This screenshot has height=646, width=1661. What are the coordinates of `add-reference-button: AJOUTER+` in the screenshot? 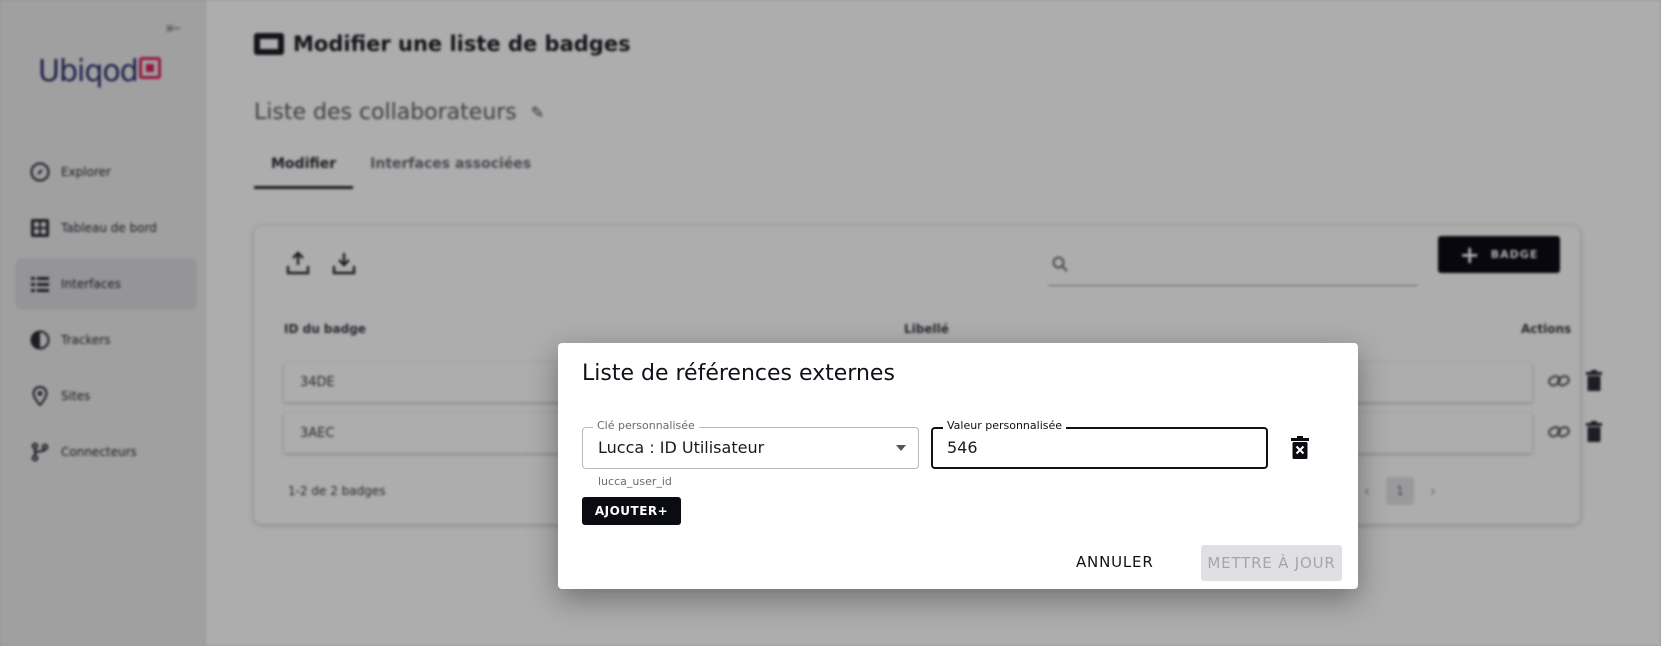 It's located at (631, 511).